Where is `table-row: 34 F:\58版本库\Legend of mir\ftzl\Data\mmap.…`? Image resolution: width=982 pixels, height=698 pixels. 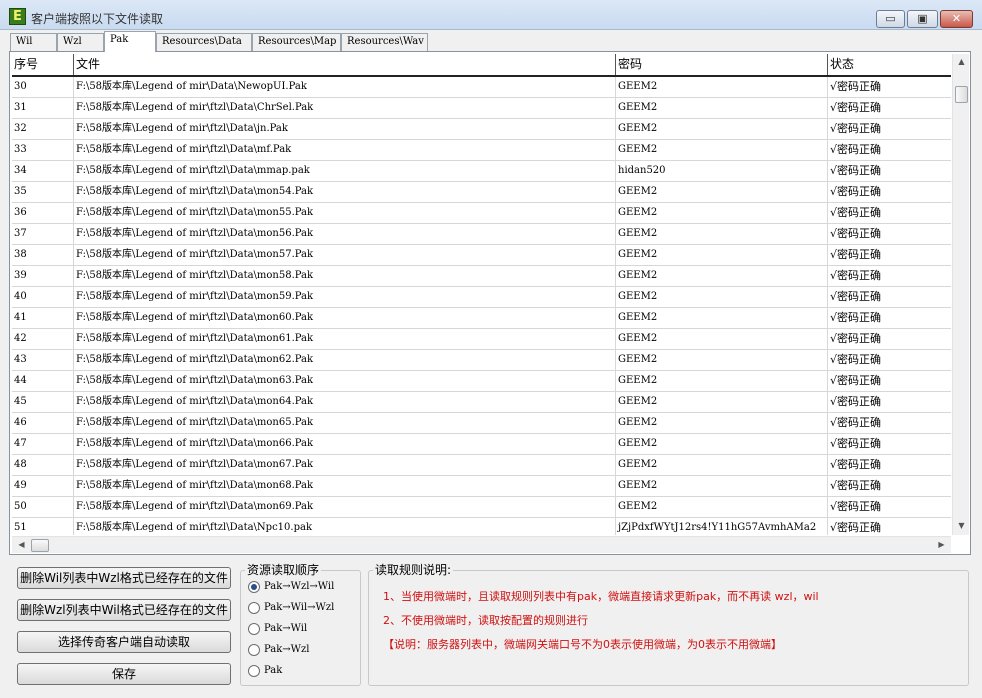 table-row: 34 F:\58版本库\Legend of mir\ftzl\Data\mmap.… is located at coordinates (481, 171).